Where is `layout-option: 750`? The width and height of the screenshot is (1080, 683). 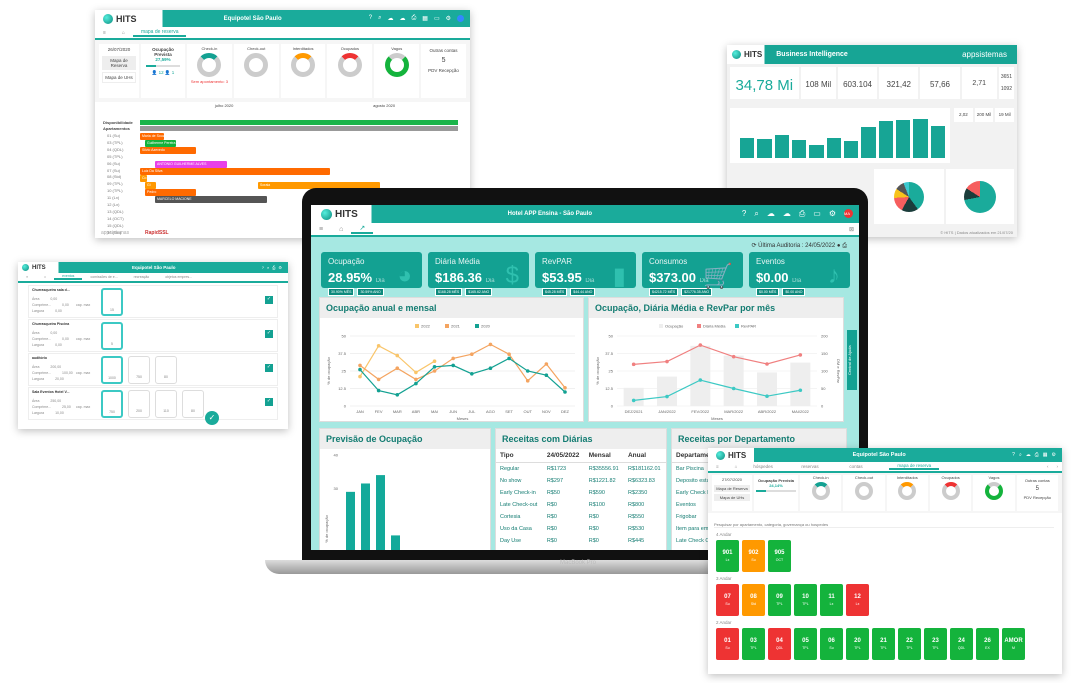 layout-option: 750 is located at coordinates (112, 404).